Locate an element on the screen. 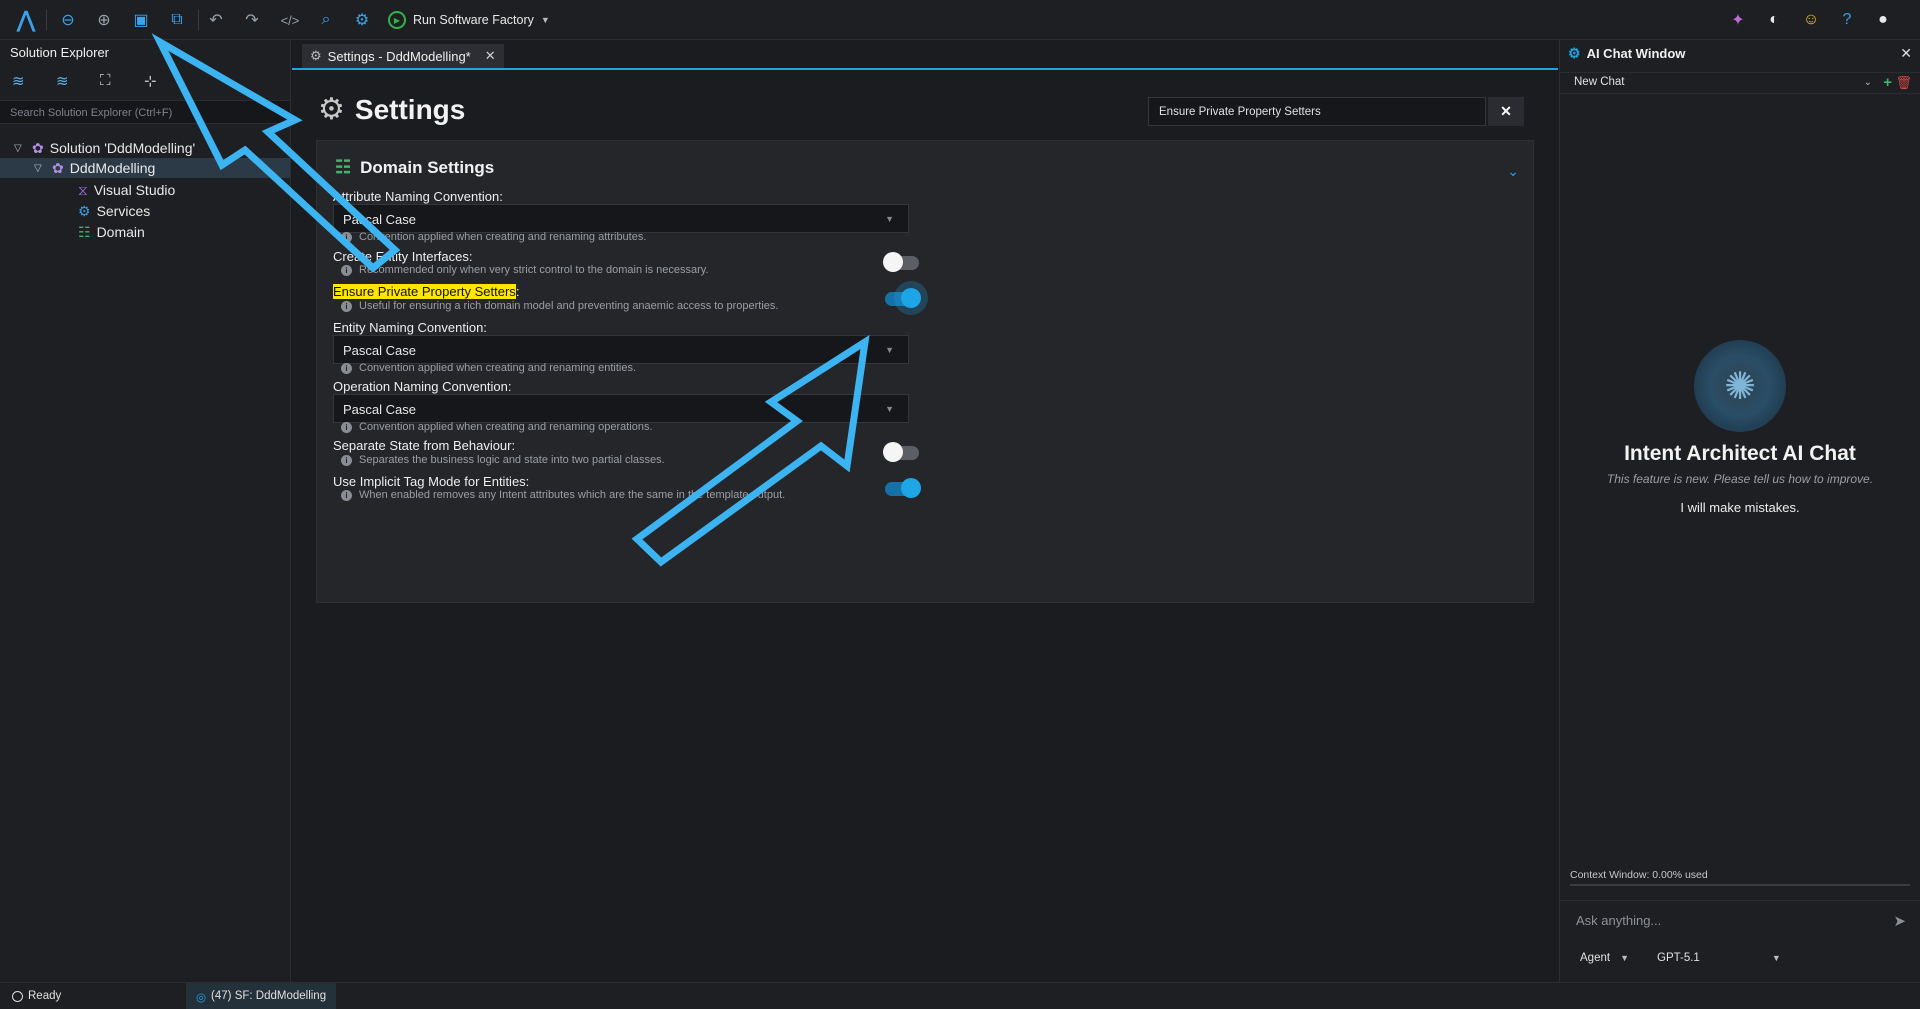 This screenshot has width=1920, height=1009. create-entity-interfaces-toggle is located at coordinates (901, 262).